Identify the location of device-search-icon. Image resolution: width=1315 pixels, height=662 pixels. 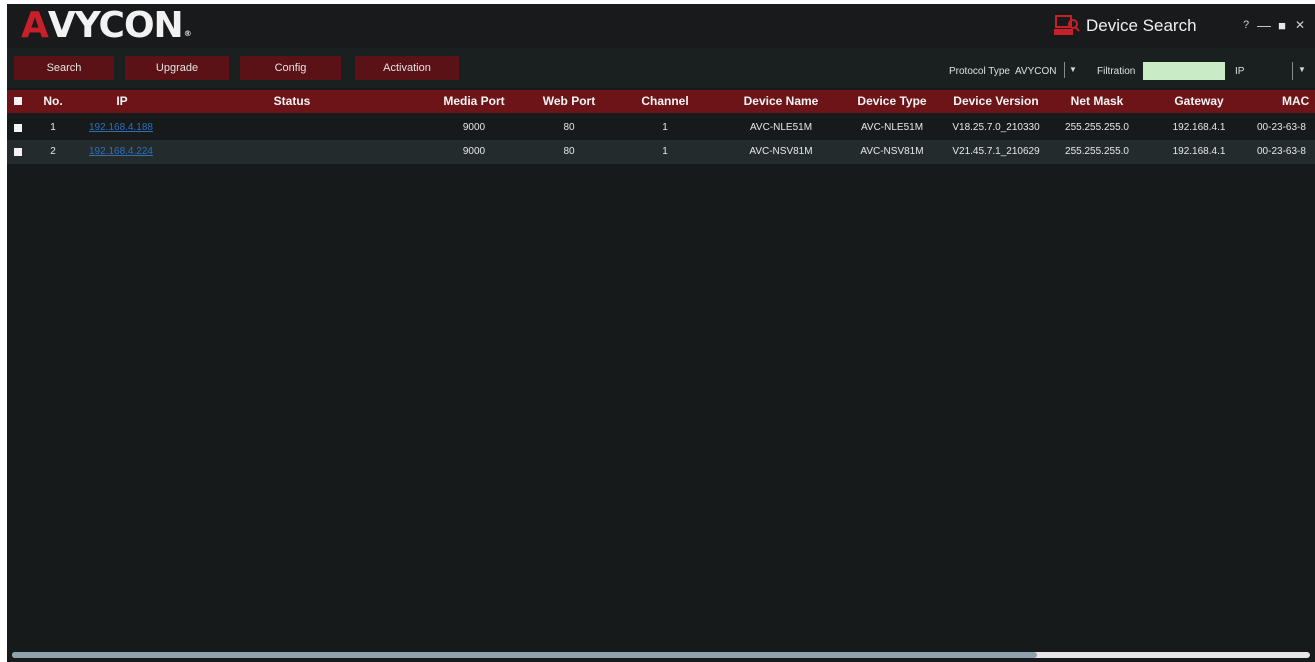
(1067, 26).